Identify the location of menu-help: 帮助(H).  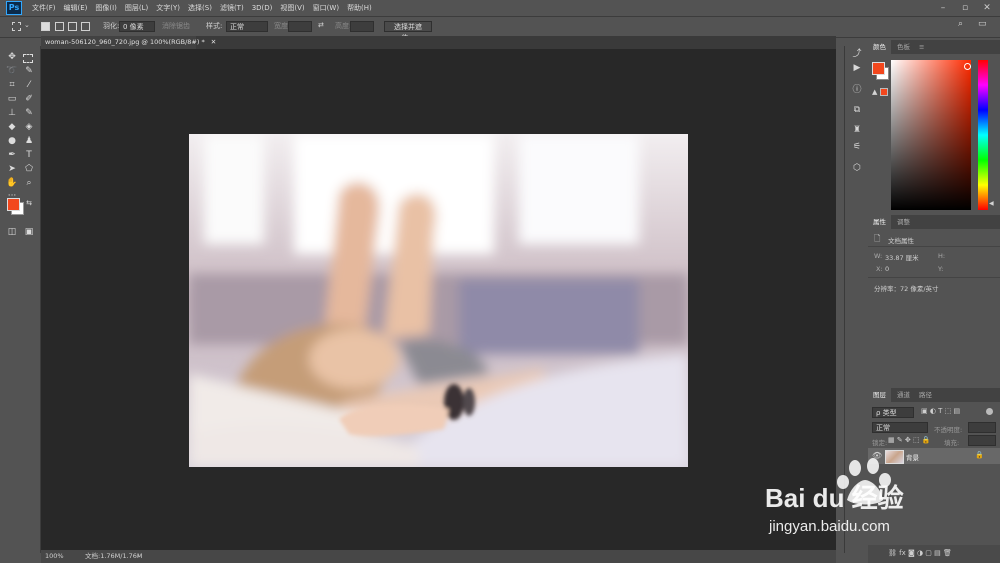
(359, 8).